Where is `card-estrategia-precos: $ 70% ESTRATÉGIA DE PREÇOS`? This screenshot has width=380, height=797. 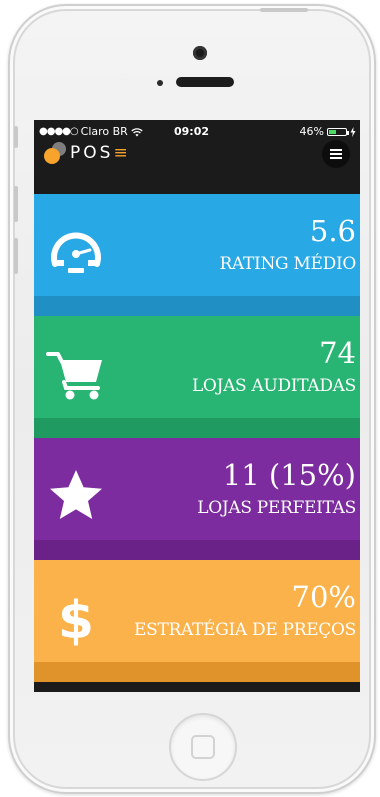 card-estrategia-precos: $ 70% ESTRATÉGIA DE PREÇOS is located at coordinates (197, 621).